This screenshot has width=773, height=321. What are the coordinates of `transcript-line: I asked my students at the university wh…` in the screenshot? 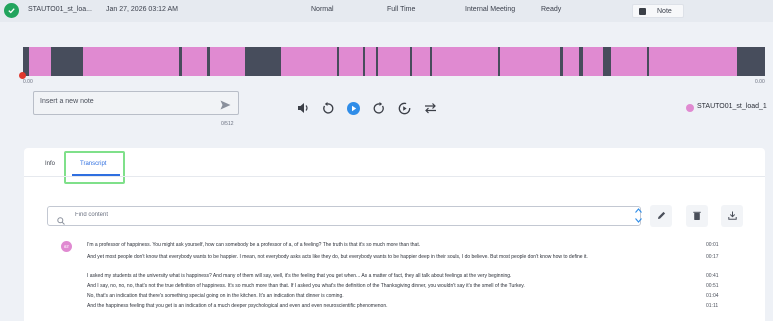 It's located at (392, 276).